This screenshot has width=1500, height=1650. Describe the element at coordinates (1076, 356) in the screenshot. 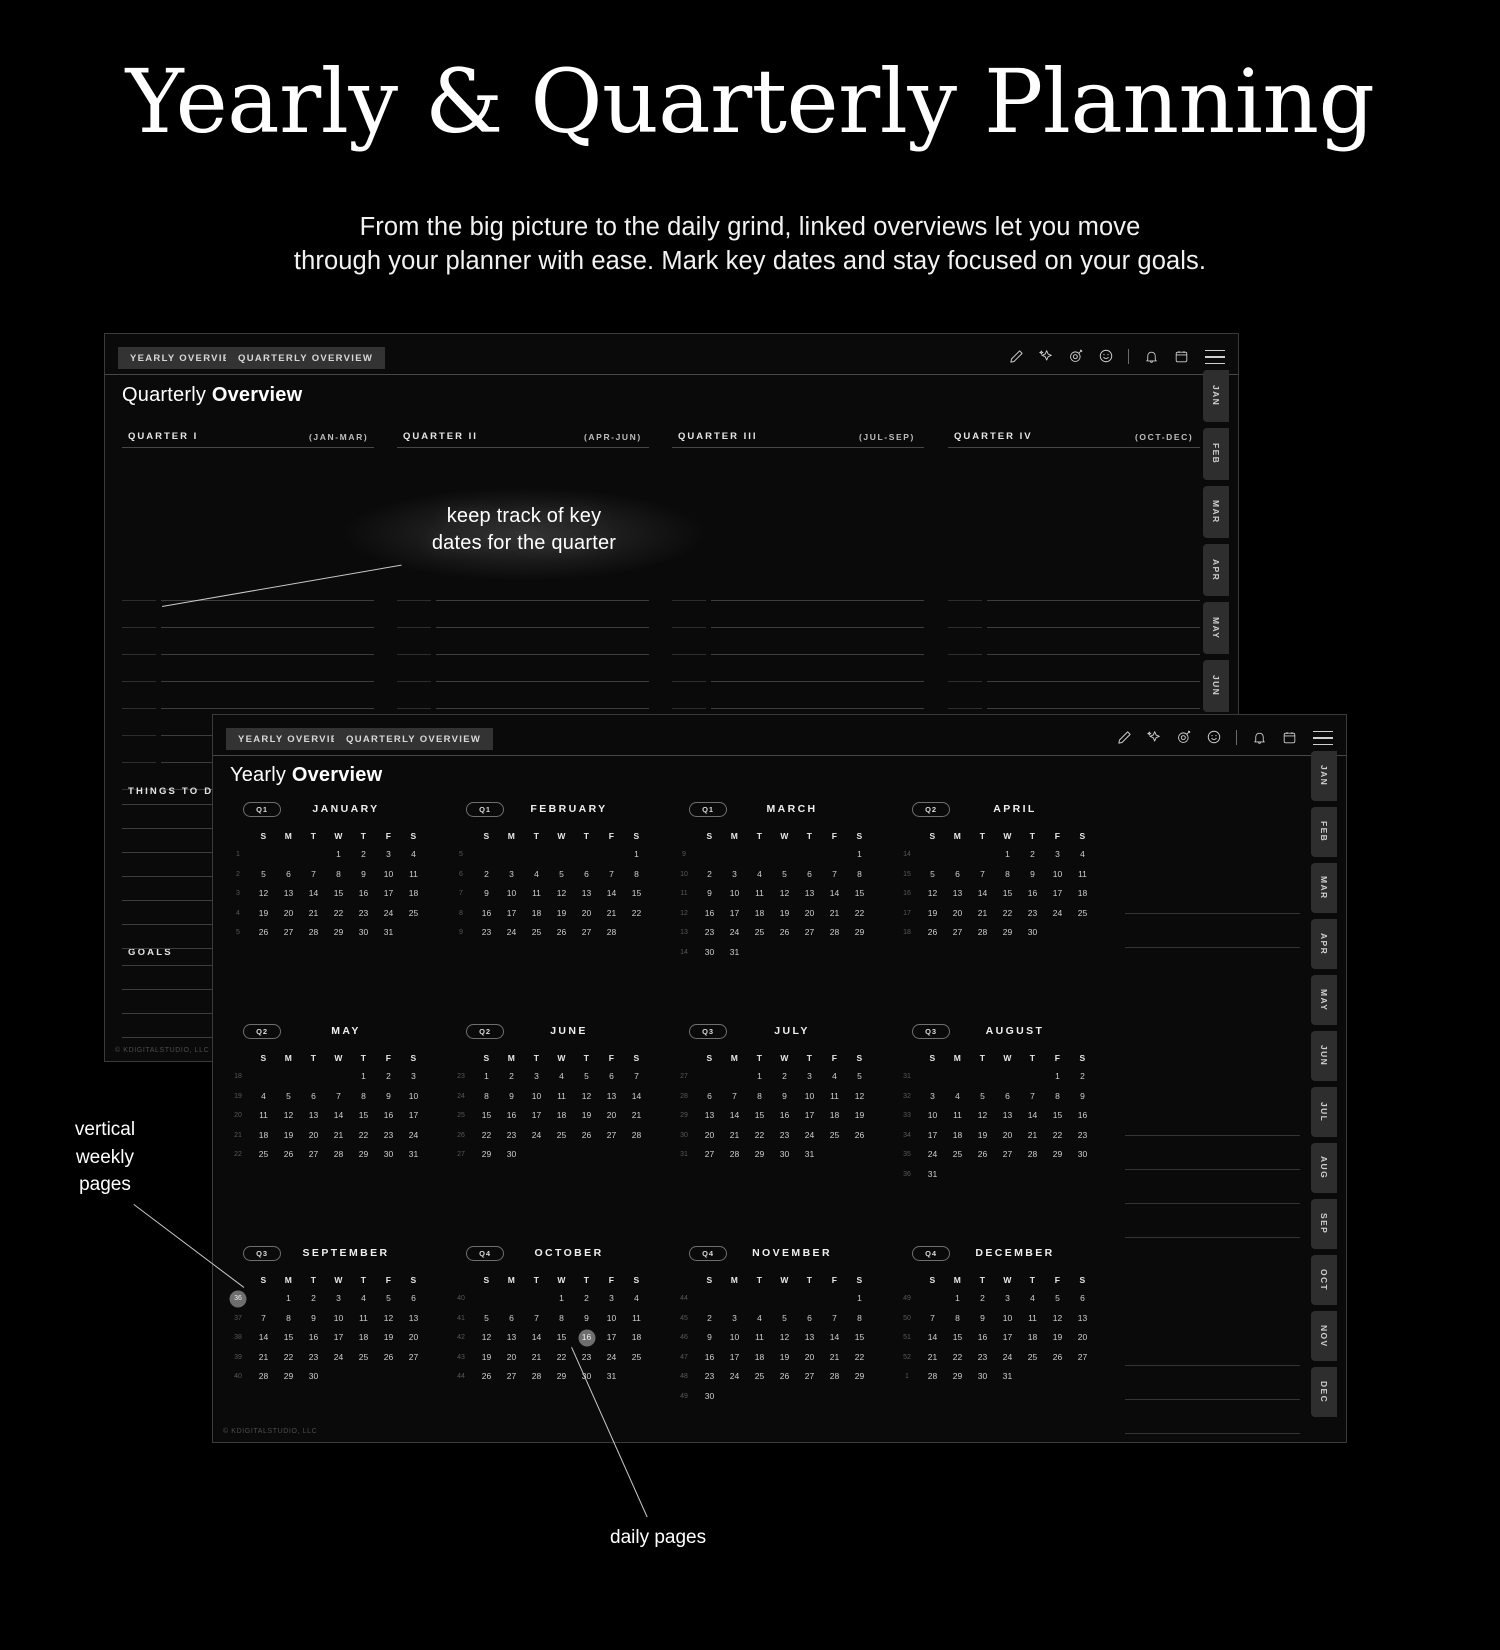

I see `target-pin-icon` at that location.